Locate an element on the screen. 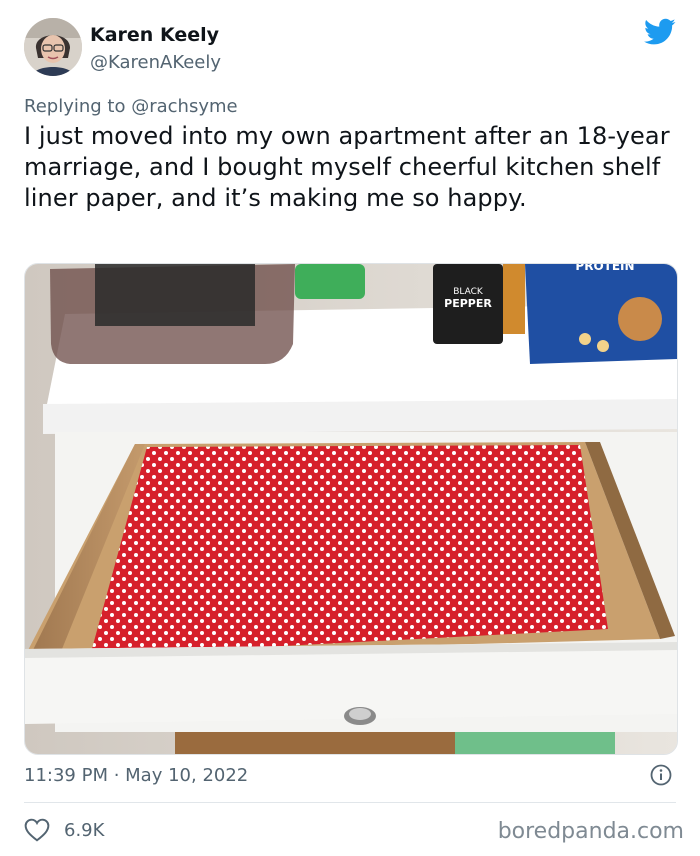  tweet-timestamp: 11:39 PM · May 10, 2022 is located at coordinates (136, 775).